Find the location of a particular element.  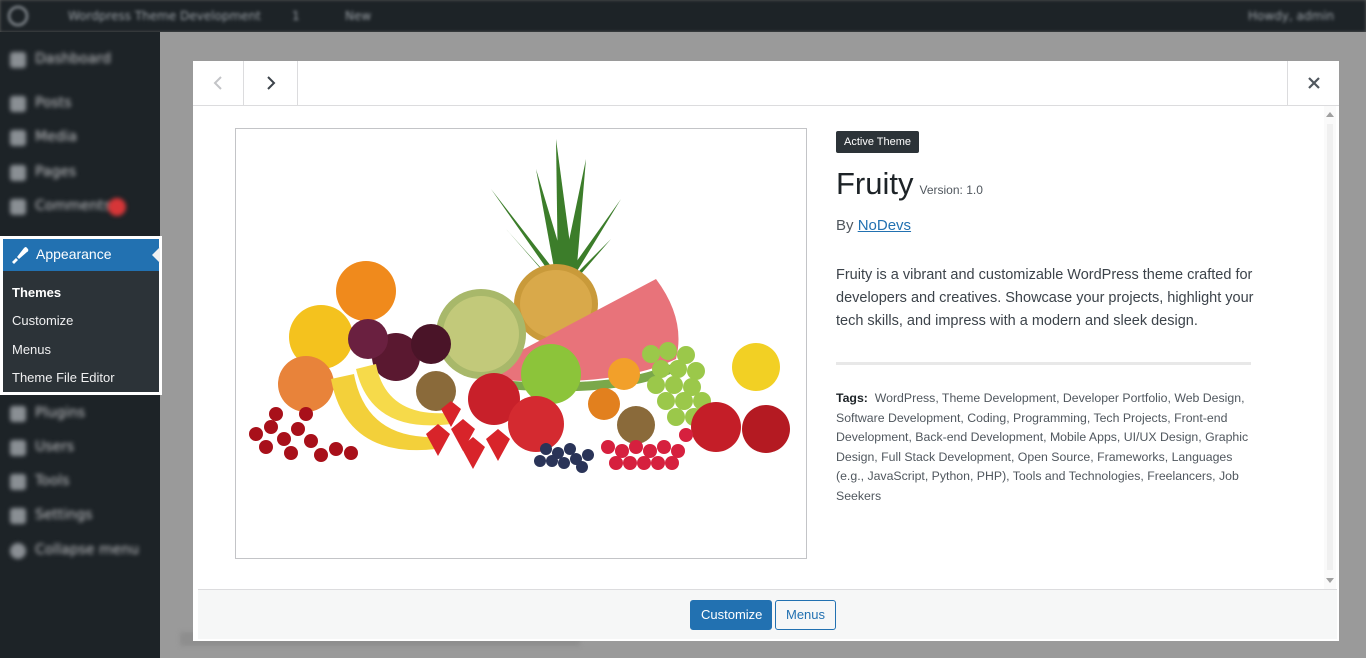

author-link: NoDevs is located at coordinates (884, 225).